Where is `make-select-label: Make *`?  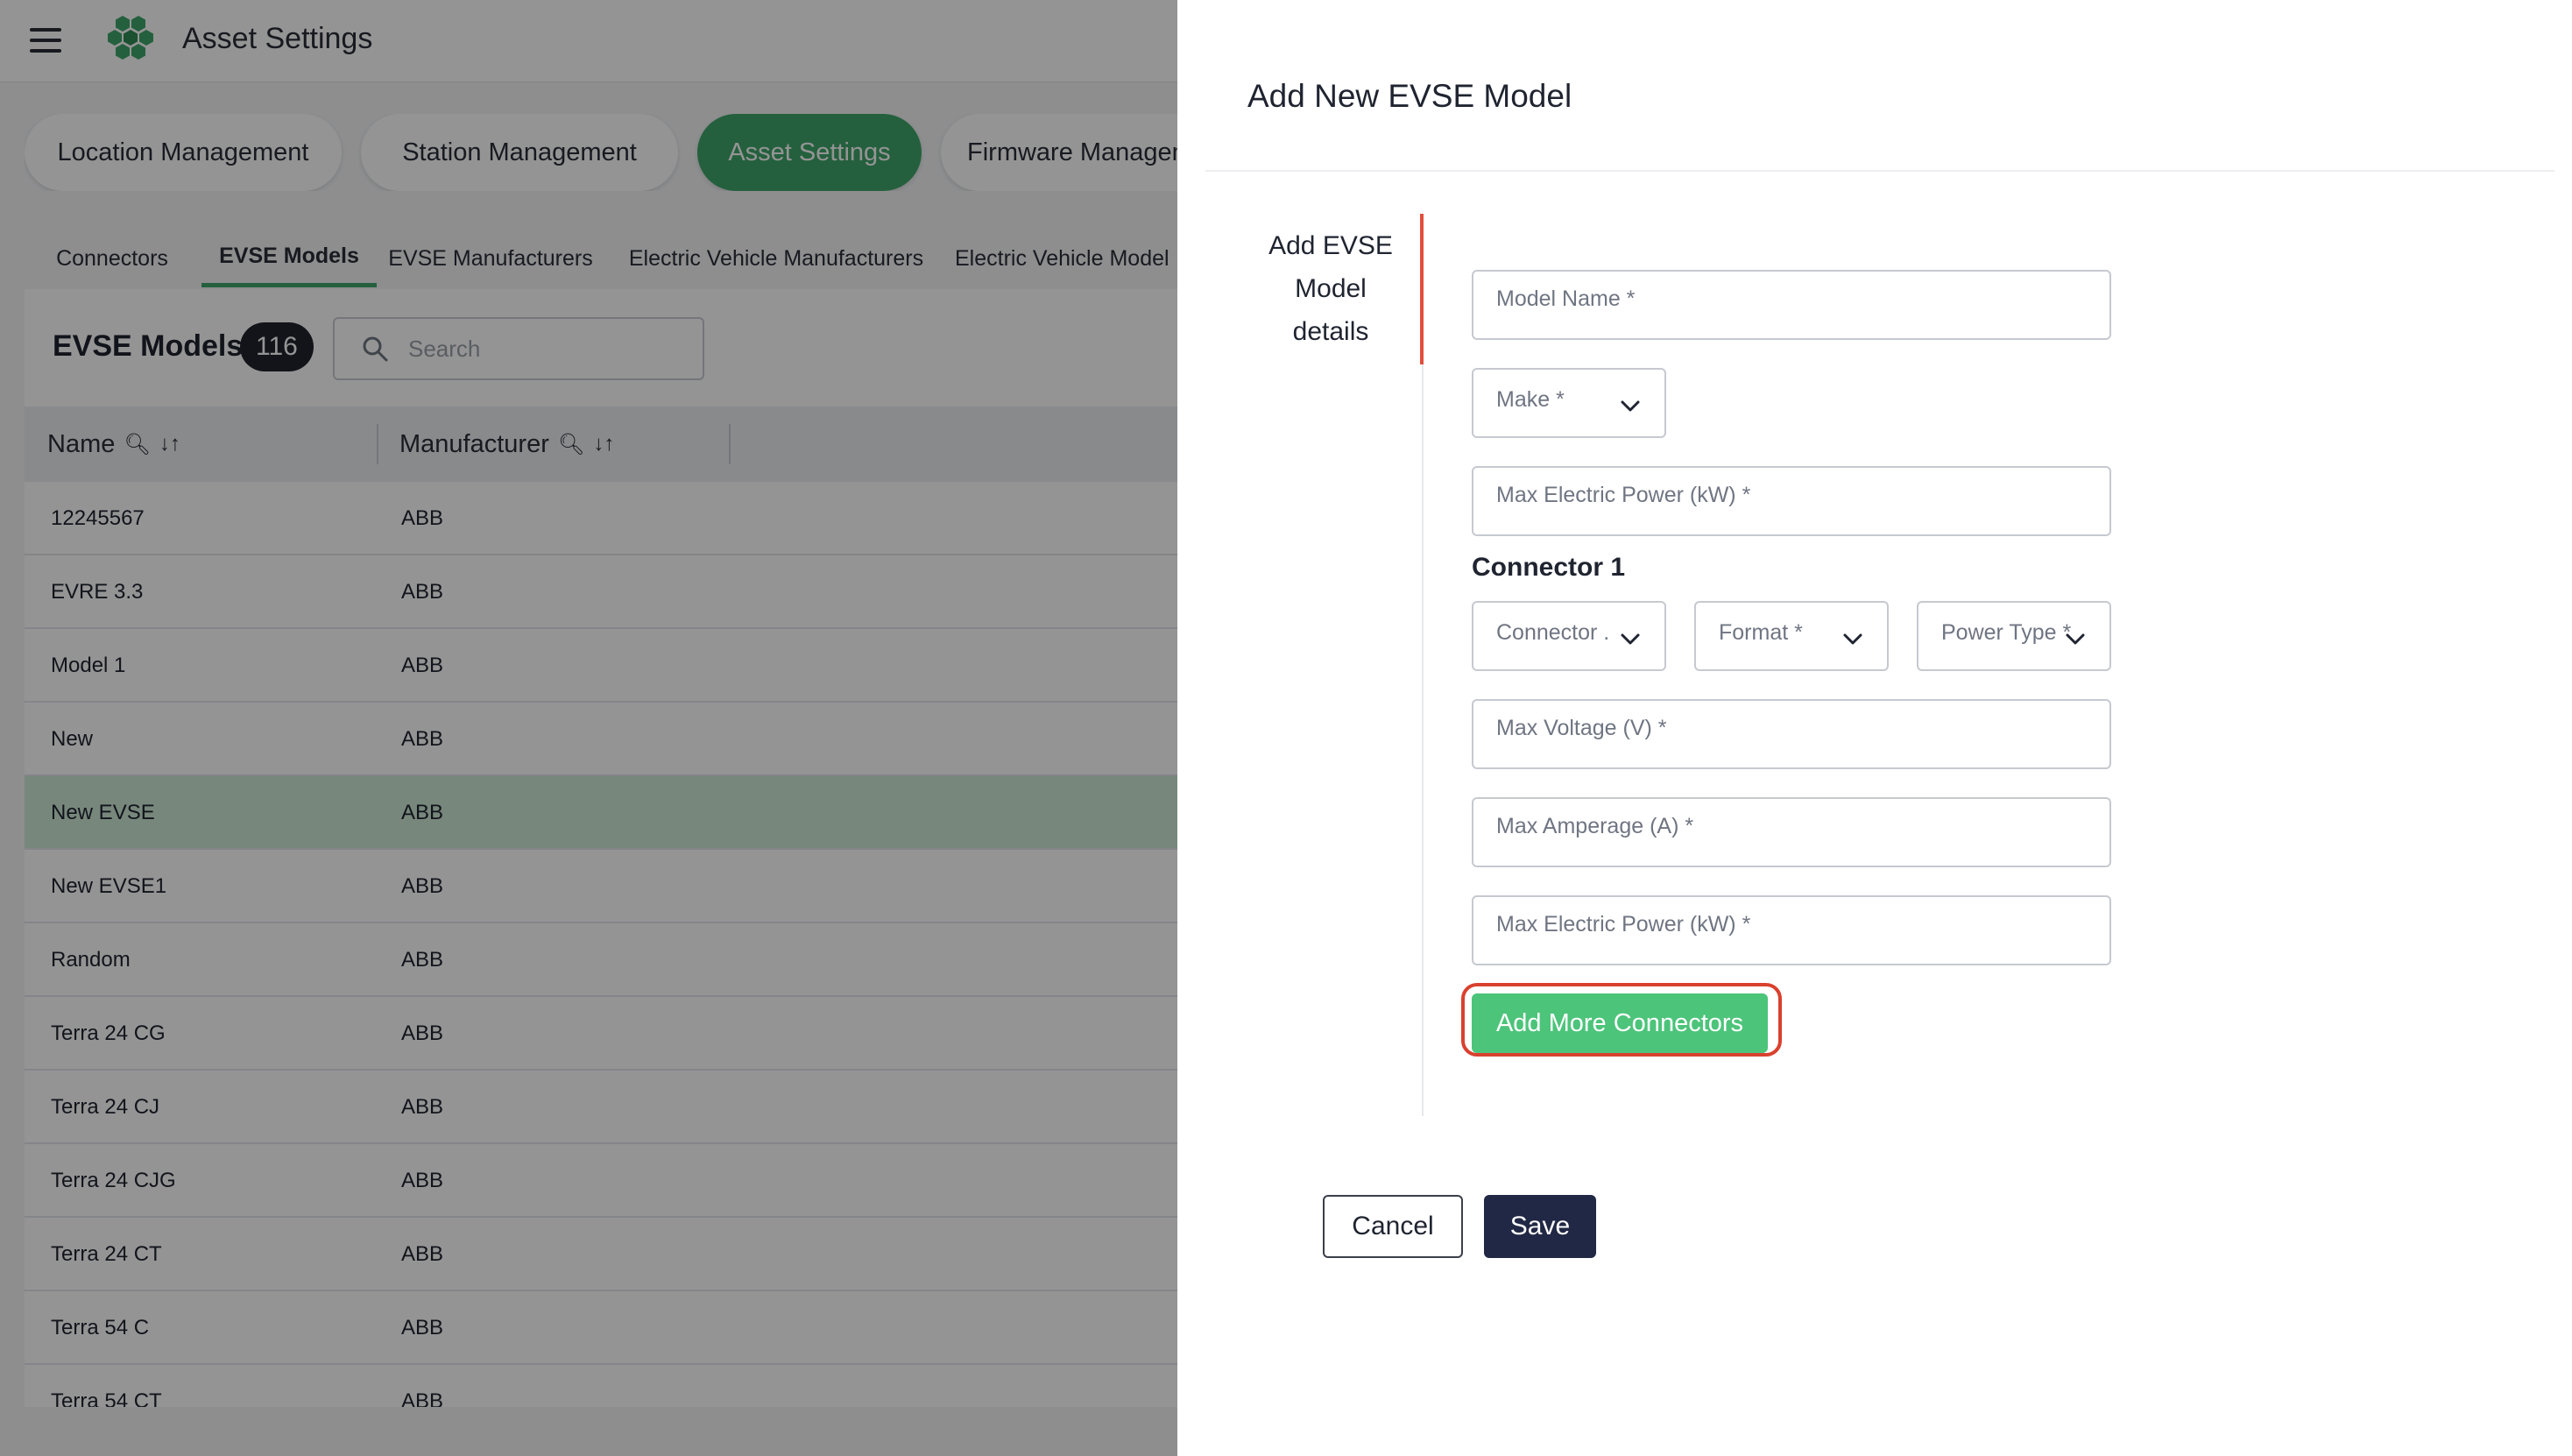
make-select-label: Make * is located at coordinates (1531, 399).